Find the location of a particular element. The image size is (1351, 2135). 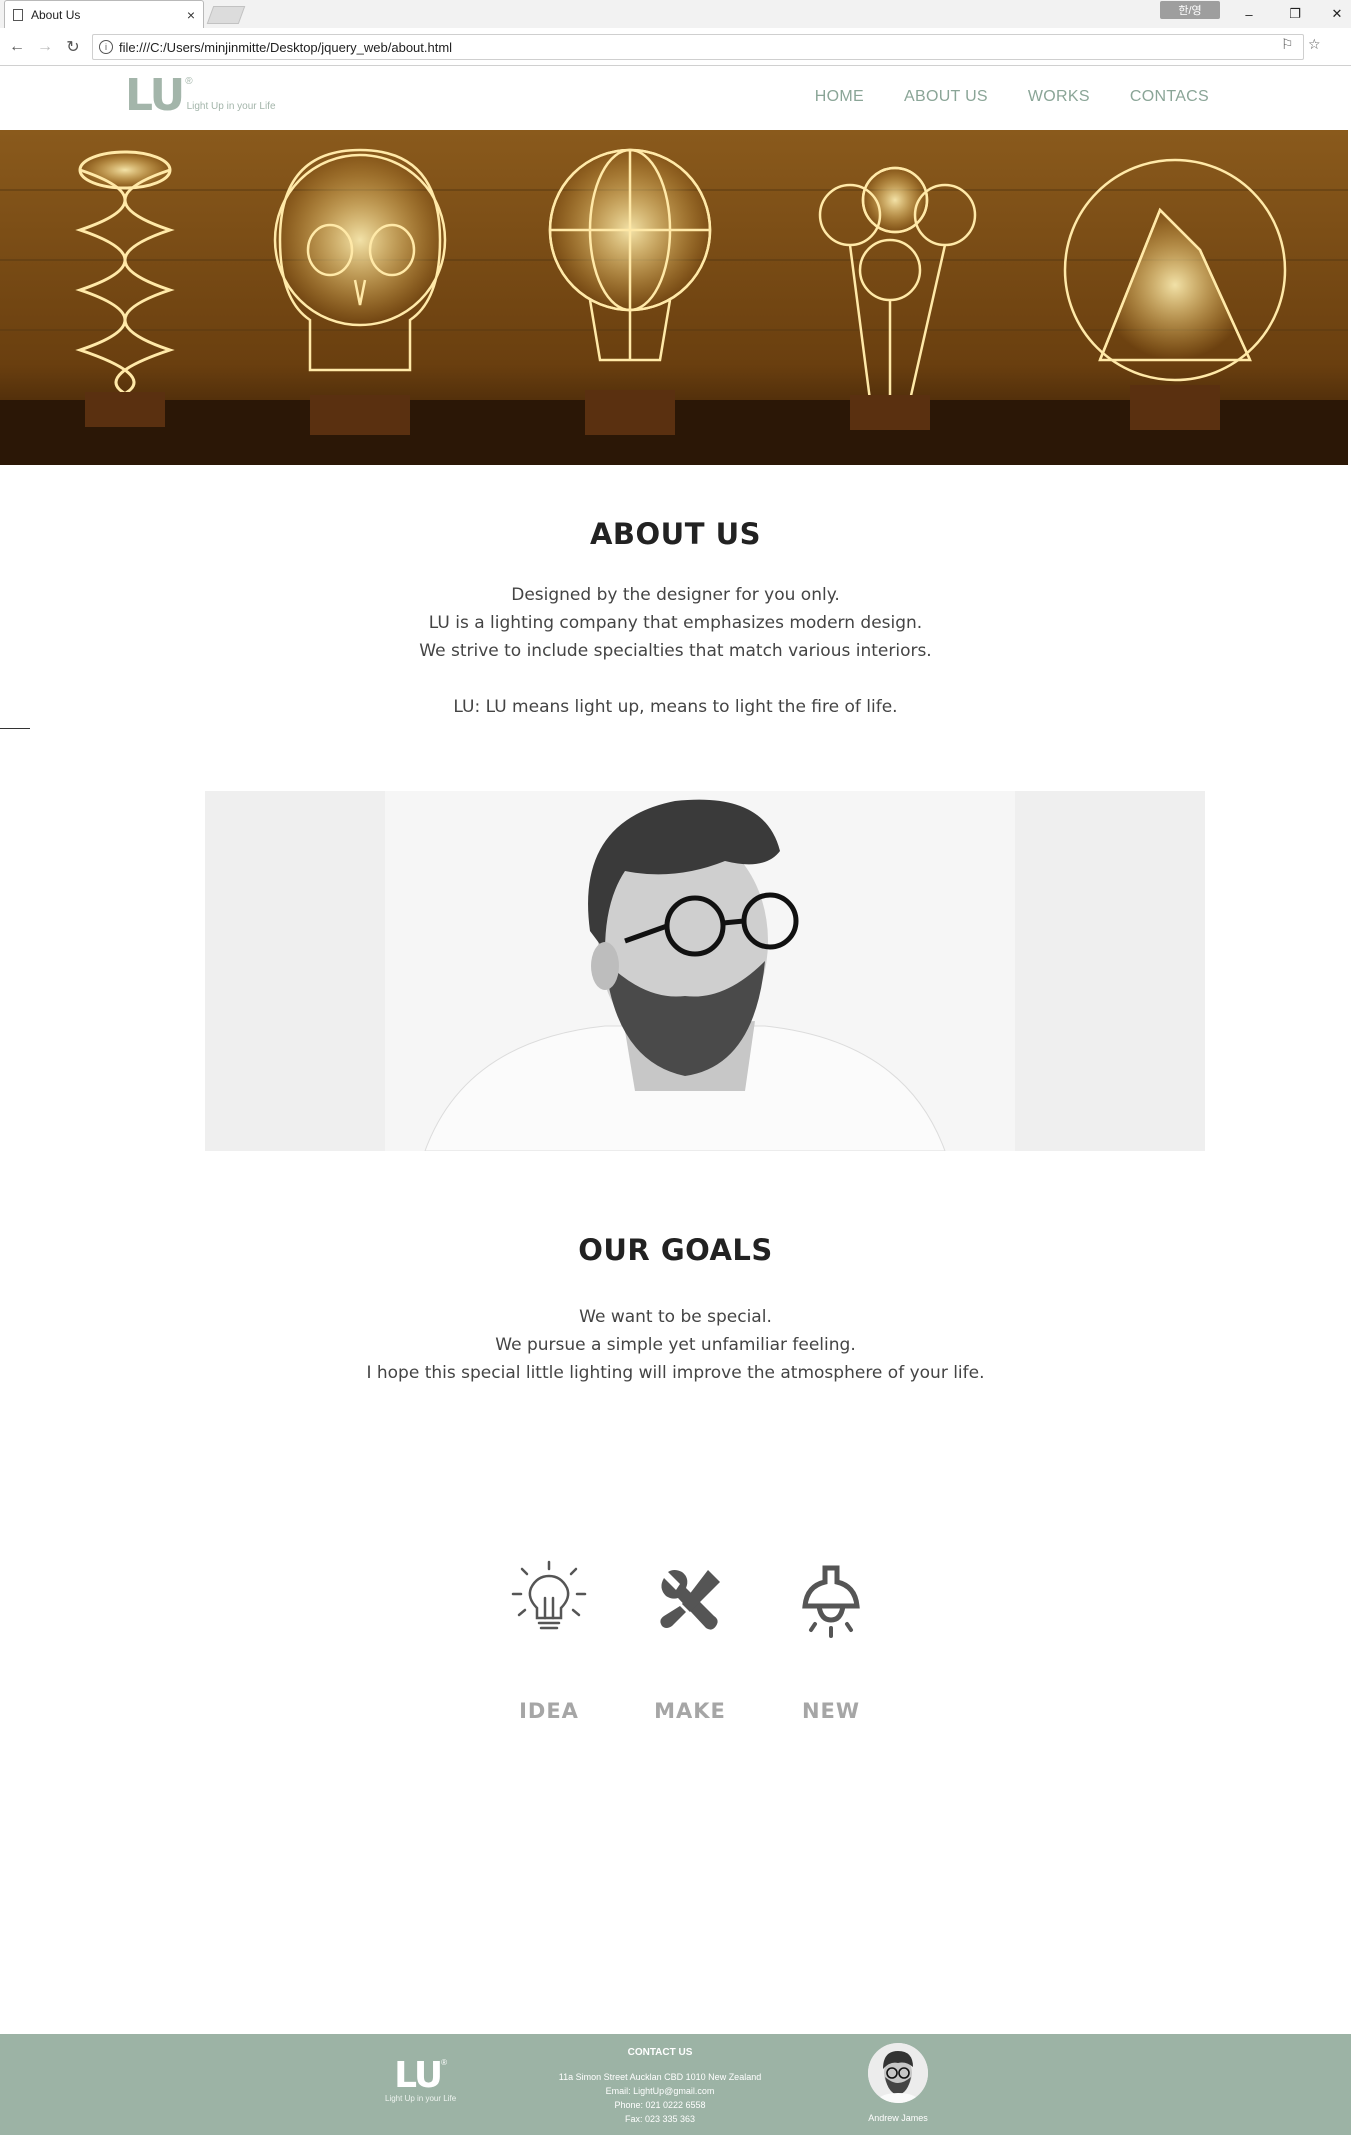

feature-make-label: MAKE is located at coordinates (690, 1711).